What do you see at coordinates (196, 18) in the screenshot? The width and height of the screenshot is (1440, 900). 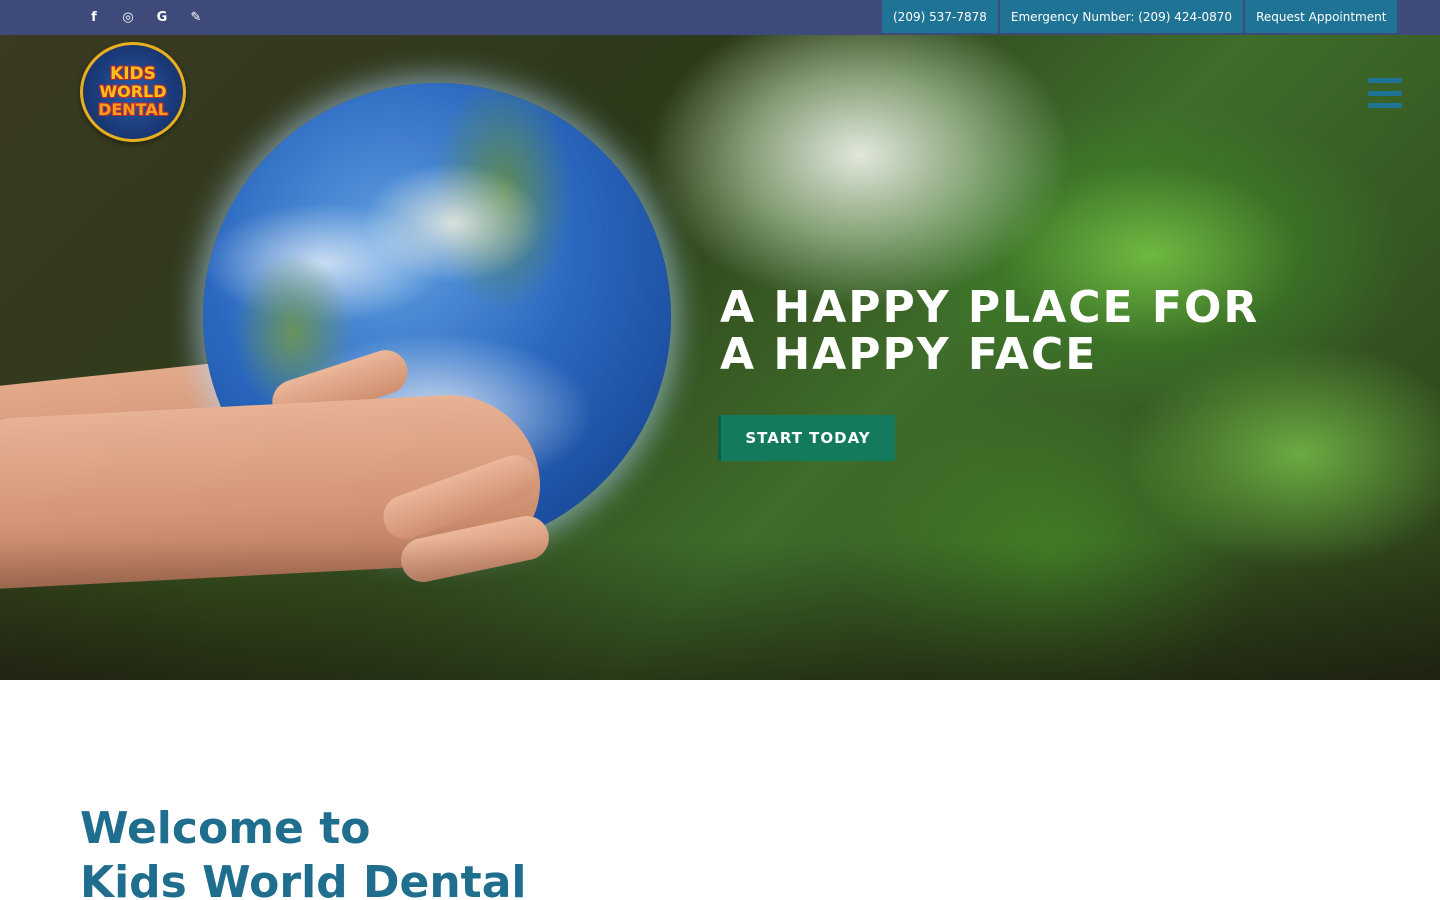 I see `blog-icon: ✎` at bounding box center [196, 18].